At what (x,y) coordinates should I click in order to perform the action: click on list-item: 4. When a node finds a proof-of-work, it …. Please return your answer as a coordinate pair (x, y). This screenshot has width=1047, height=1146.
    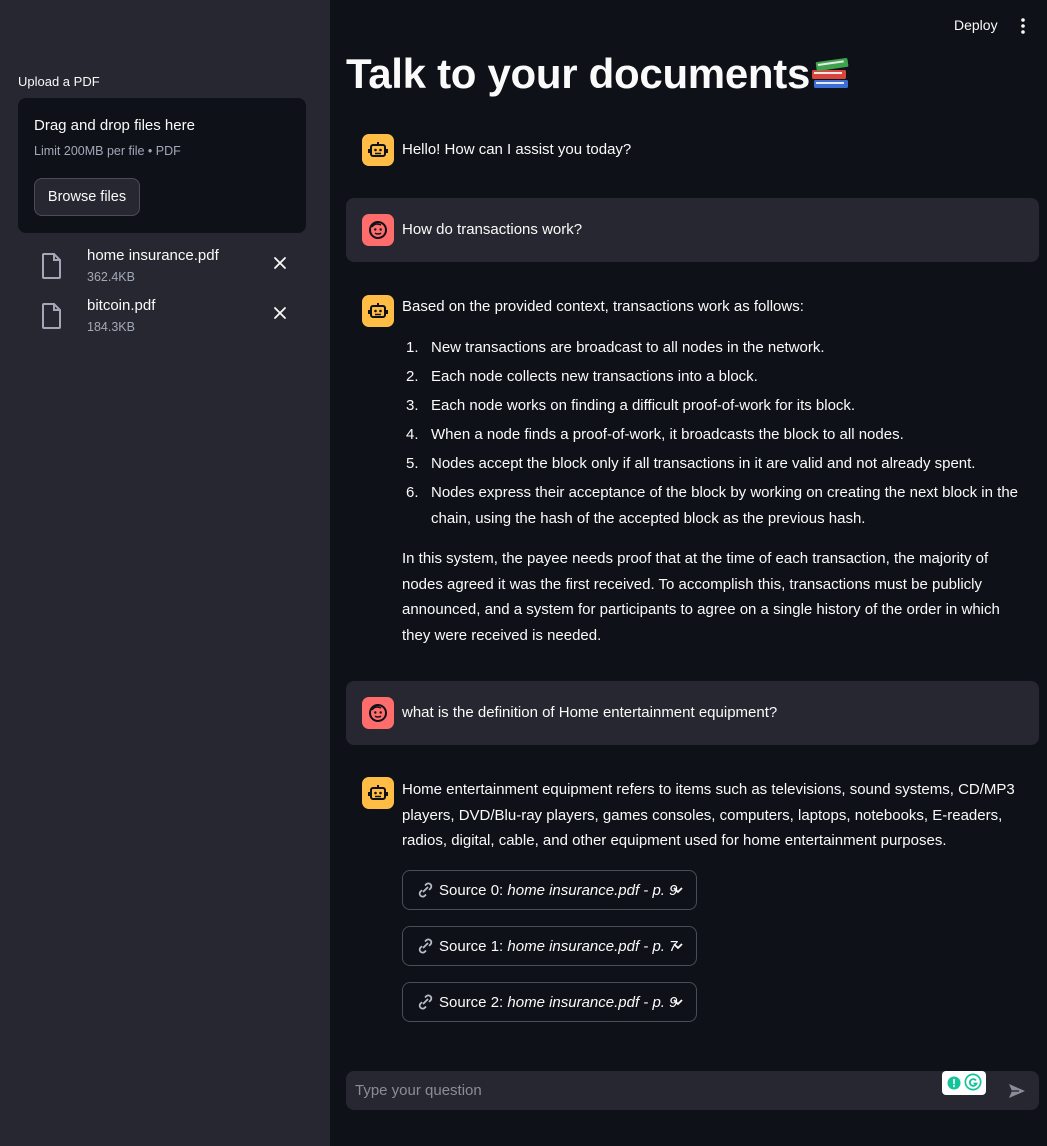
    Looking at the image, I should click on (655, 434).